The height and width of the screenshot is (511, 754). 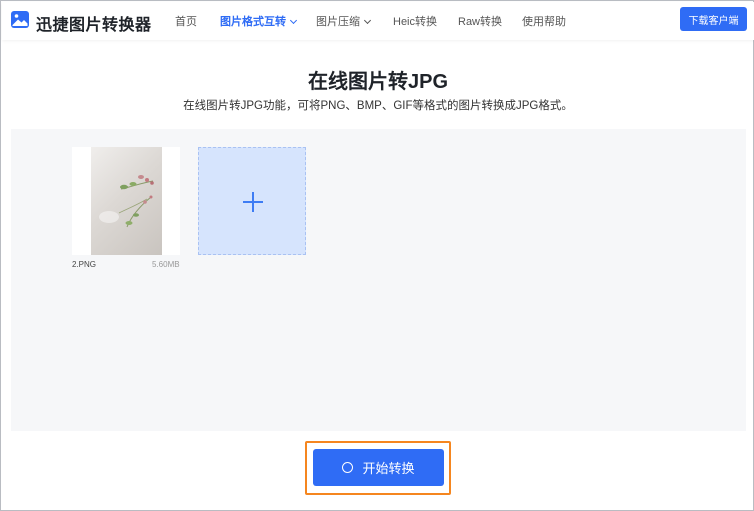 I want to click on nav-home: 首页, so click(x=186, y=21).